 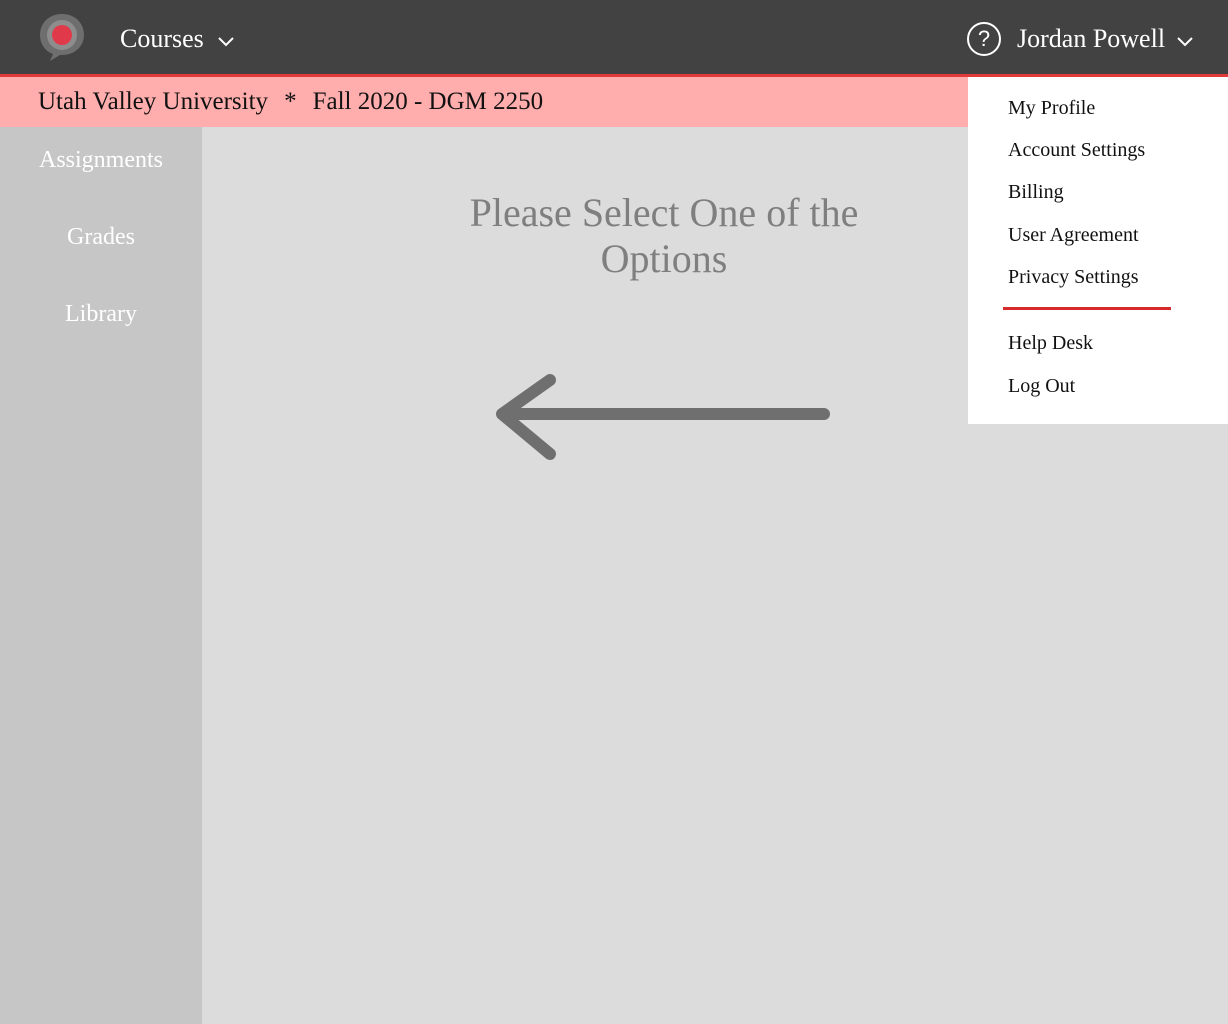 I want to click on speech-bubble-logo-icon, so click(x=62, y=37).